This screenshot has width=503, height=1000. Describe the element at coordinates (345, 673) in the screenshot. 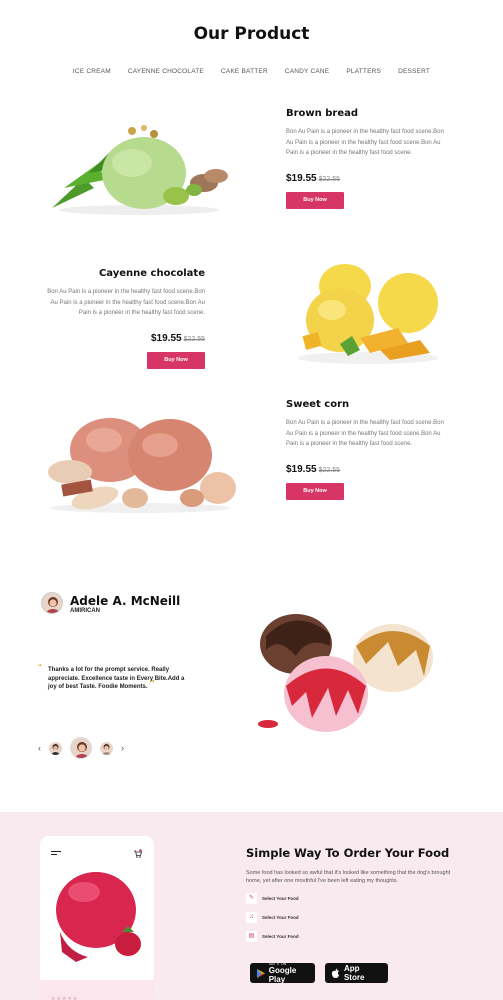

I see `sauce-ice-cream-image` at that location.